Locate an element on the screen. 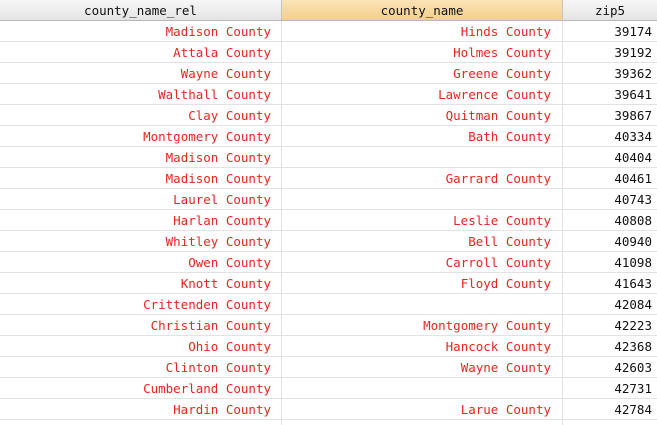 This screenshot has width=657, height=425. cell-county-name: Quitman County is located at coordinates (422, 115).